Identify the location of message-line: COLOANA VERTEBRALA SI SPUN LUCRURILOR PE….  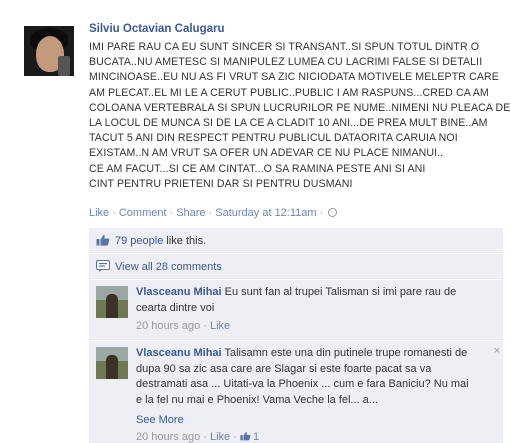
(300, 107).